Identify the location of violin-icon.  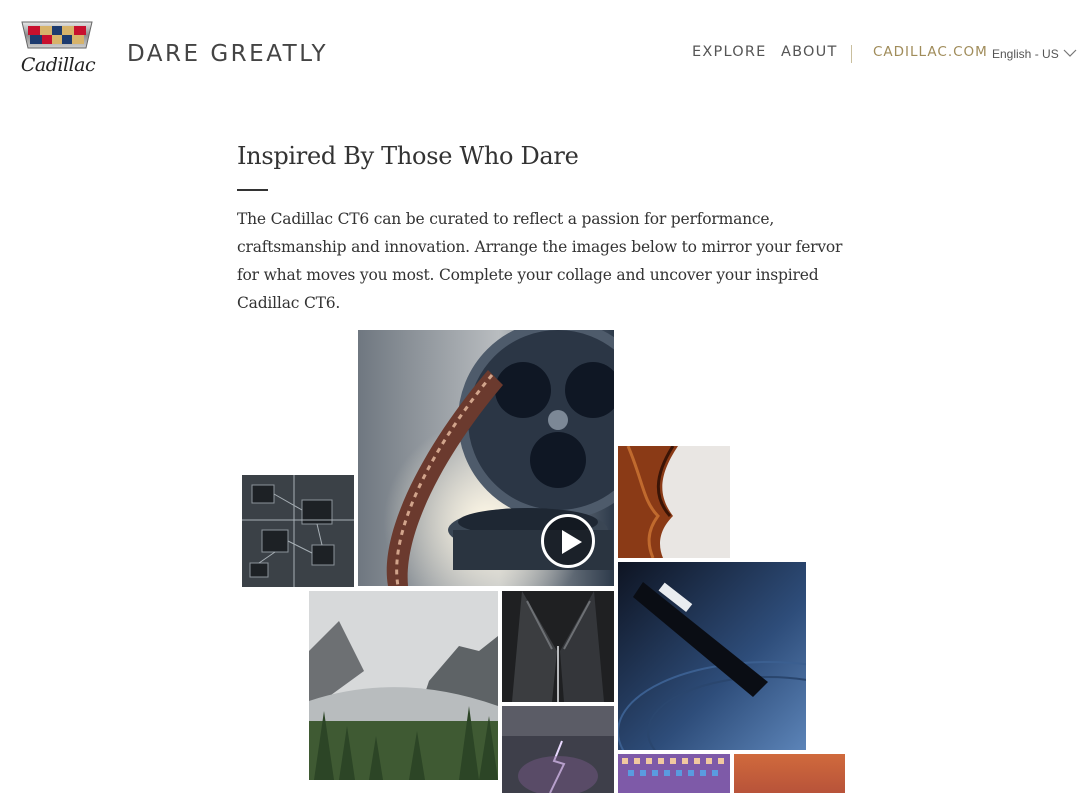
(674, 502).